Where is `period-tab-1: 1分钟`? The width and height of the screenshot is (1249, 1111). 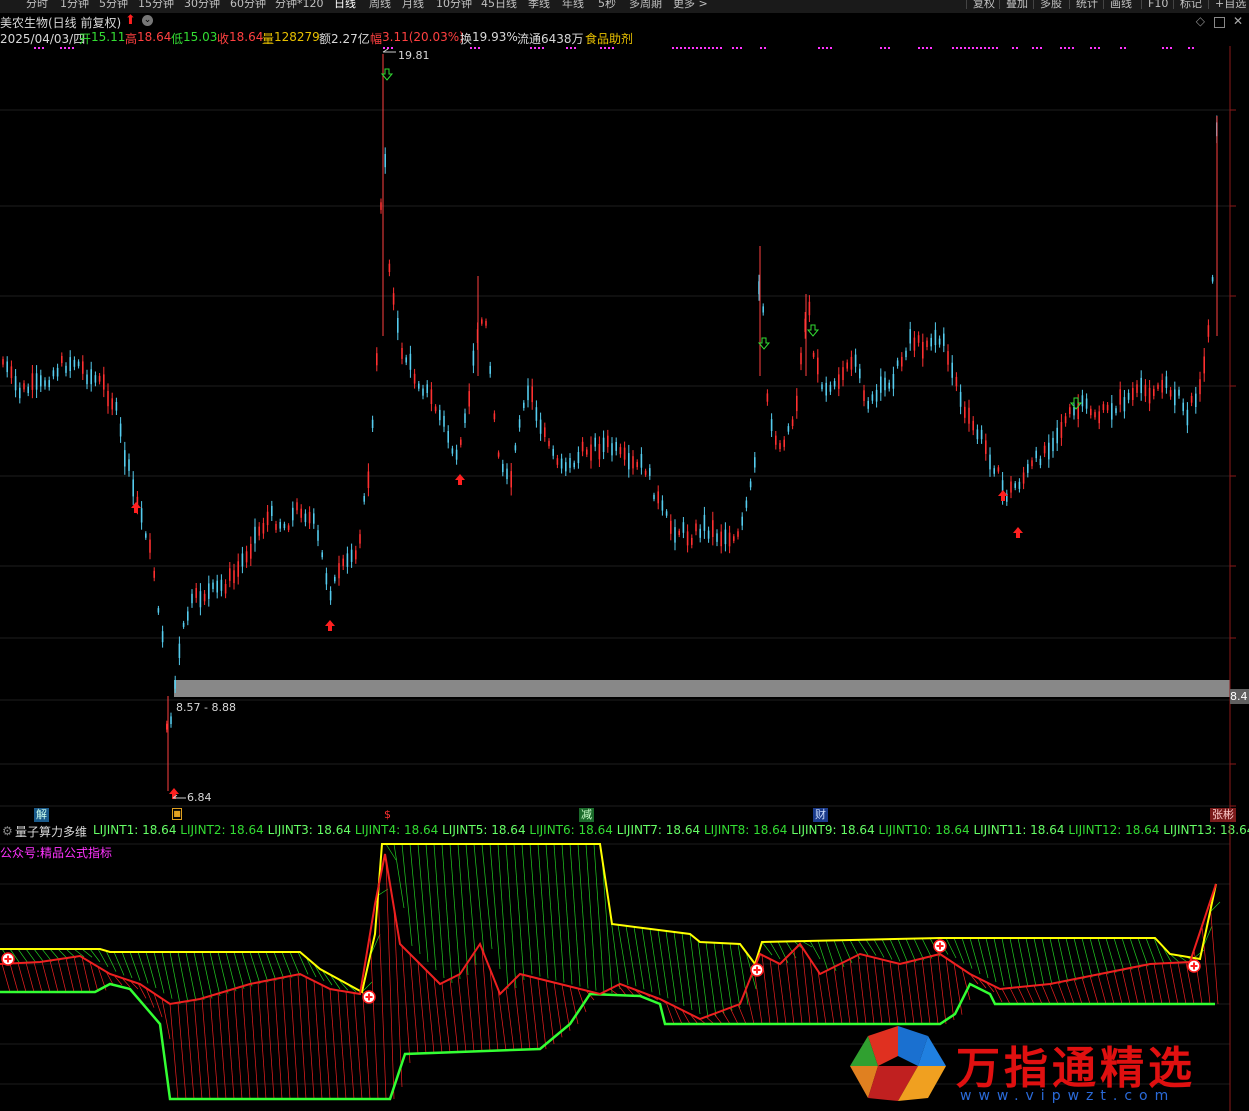 period-tab-1: 1分钟 is located at coordinates (74, 4).